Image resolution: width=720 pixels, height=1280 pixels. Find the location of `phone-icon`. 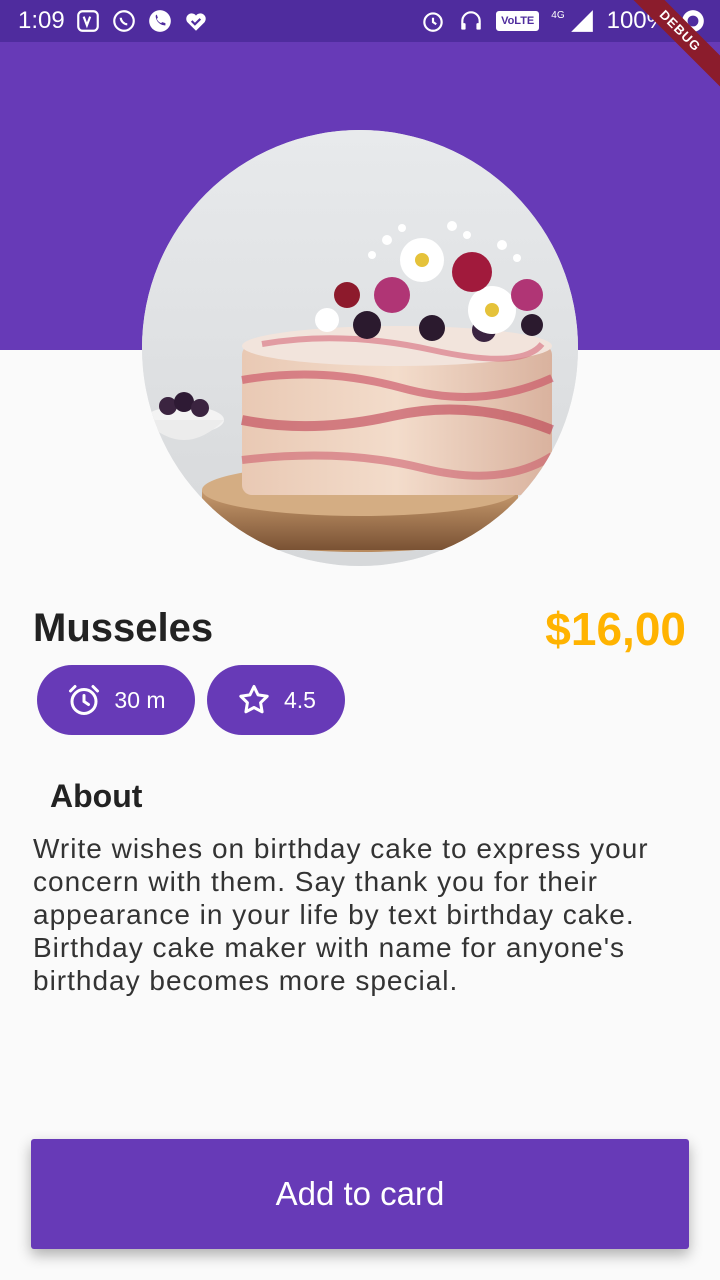

phone-icon is located at coordinates (160, 21).